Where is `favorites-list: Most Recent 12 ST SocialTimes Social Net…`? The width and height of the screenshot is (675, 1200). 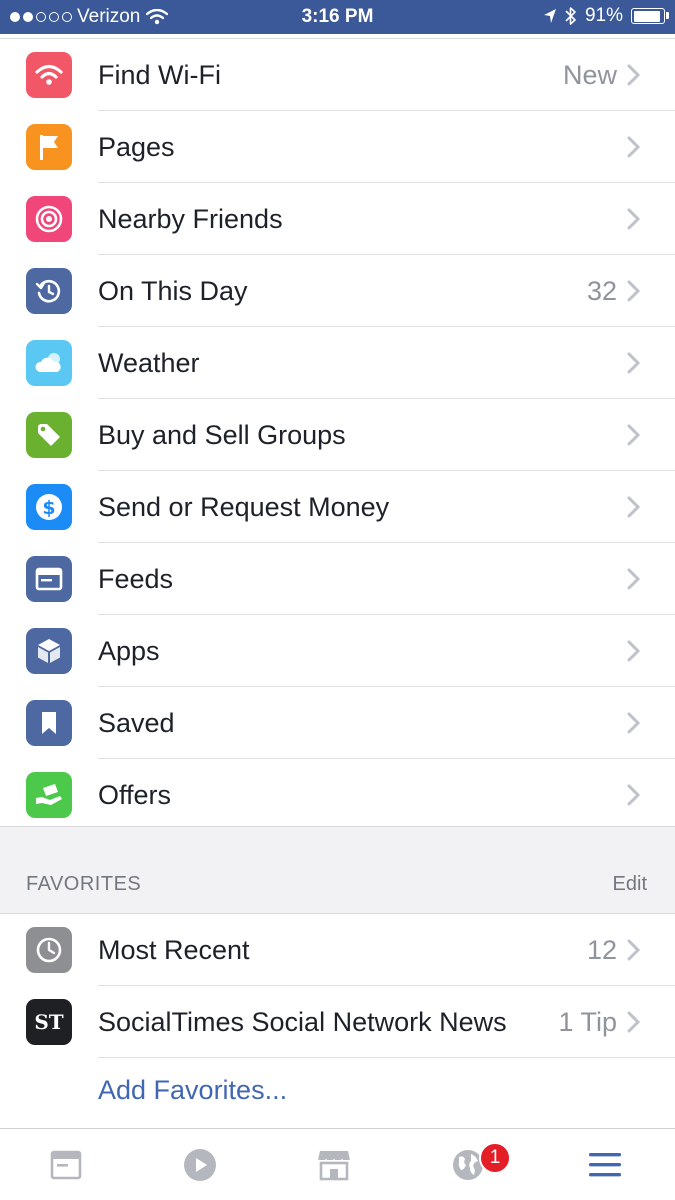 favorites-list: Most Recent 12 ST SocialTimes Social Net… is located at coordinates (337, 986).